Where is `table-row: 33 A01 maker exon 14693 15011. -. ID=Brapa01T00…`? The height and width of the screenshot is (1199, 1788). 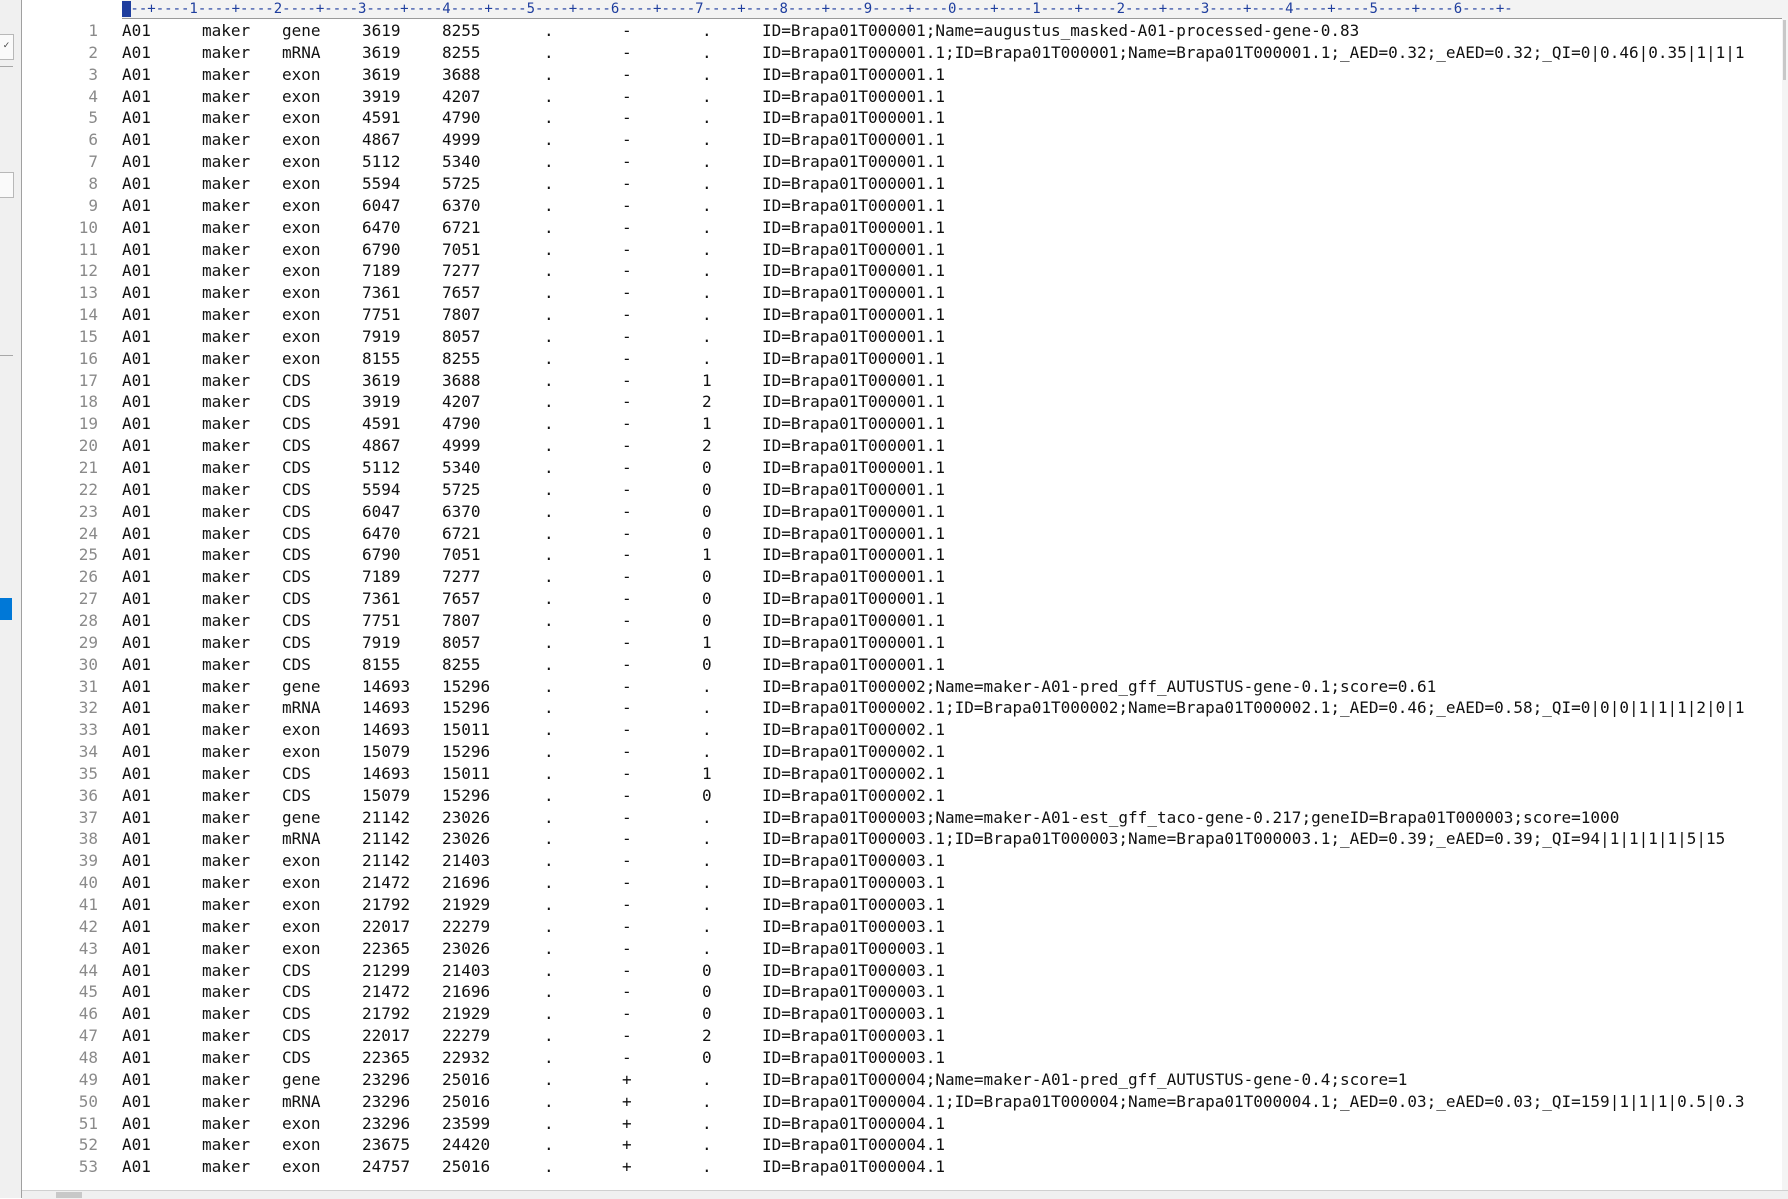
table-row: 33 A01 maker exon 14693 15011. -. ID=Brapa01T00… is located at coordinates (902, 730).